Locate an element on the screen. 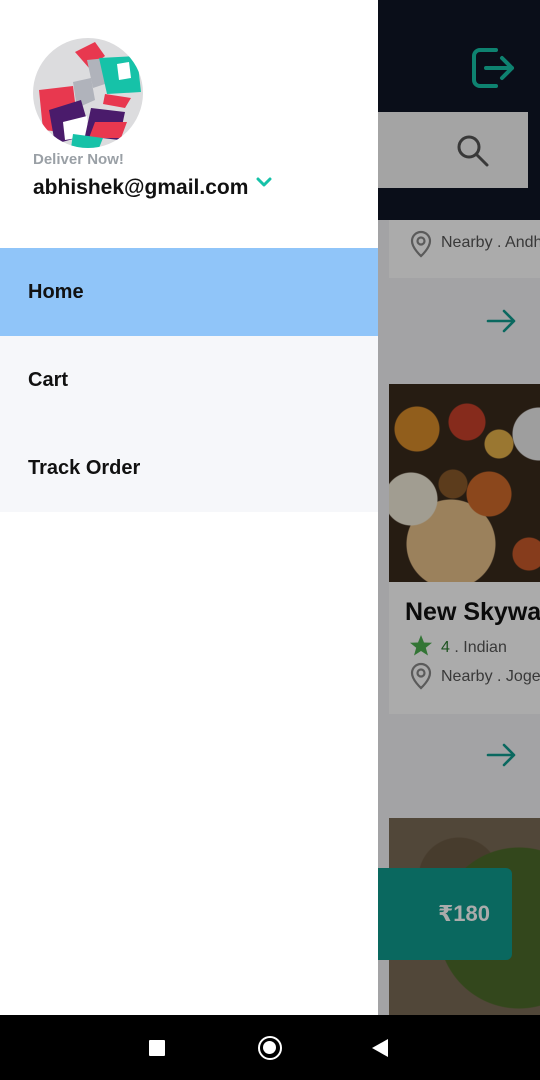 The width and height of the screenshot is (540, 1080). system-navigation-bar is located at coordinates (270, 1047).